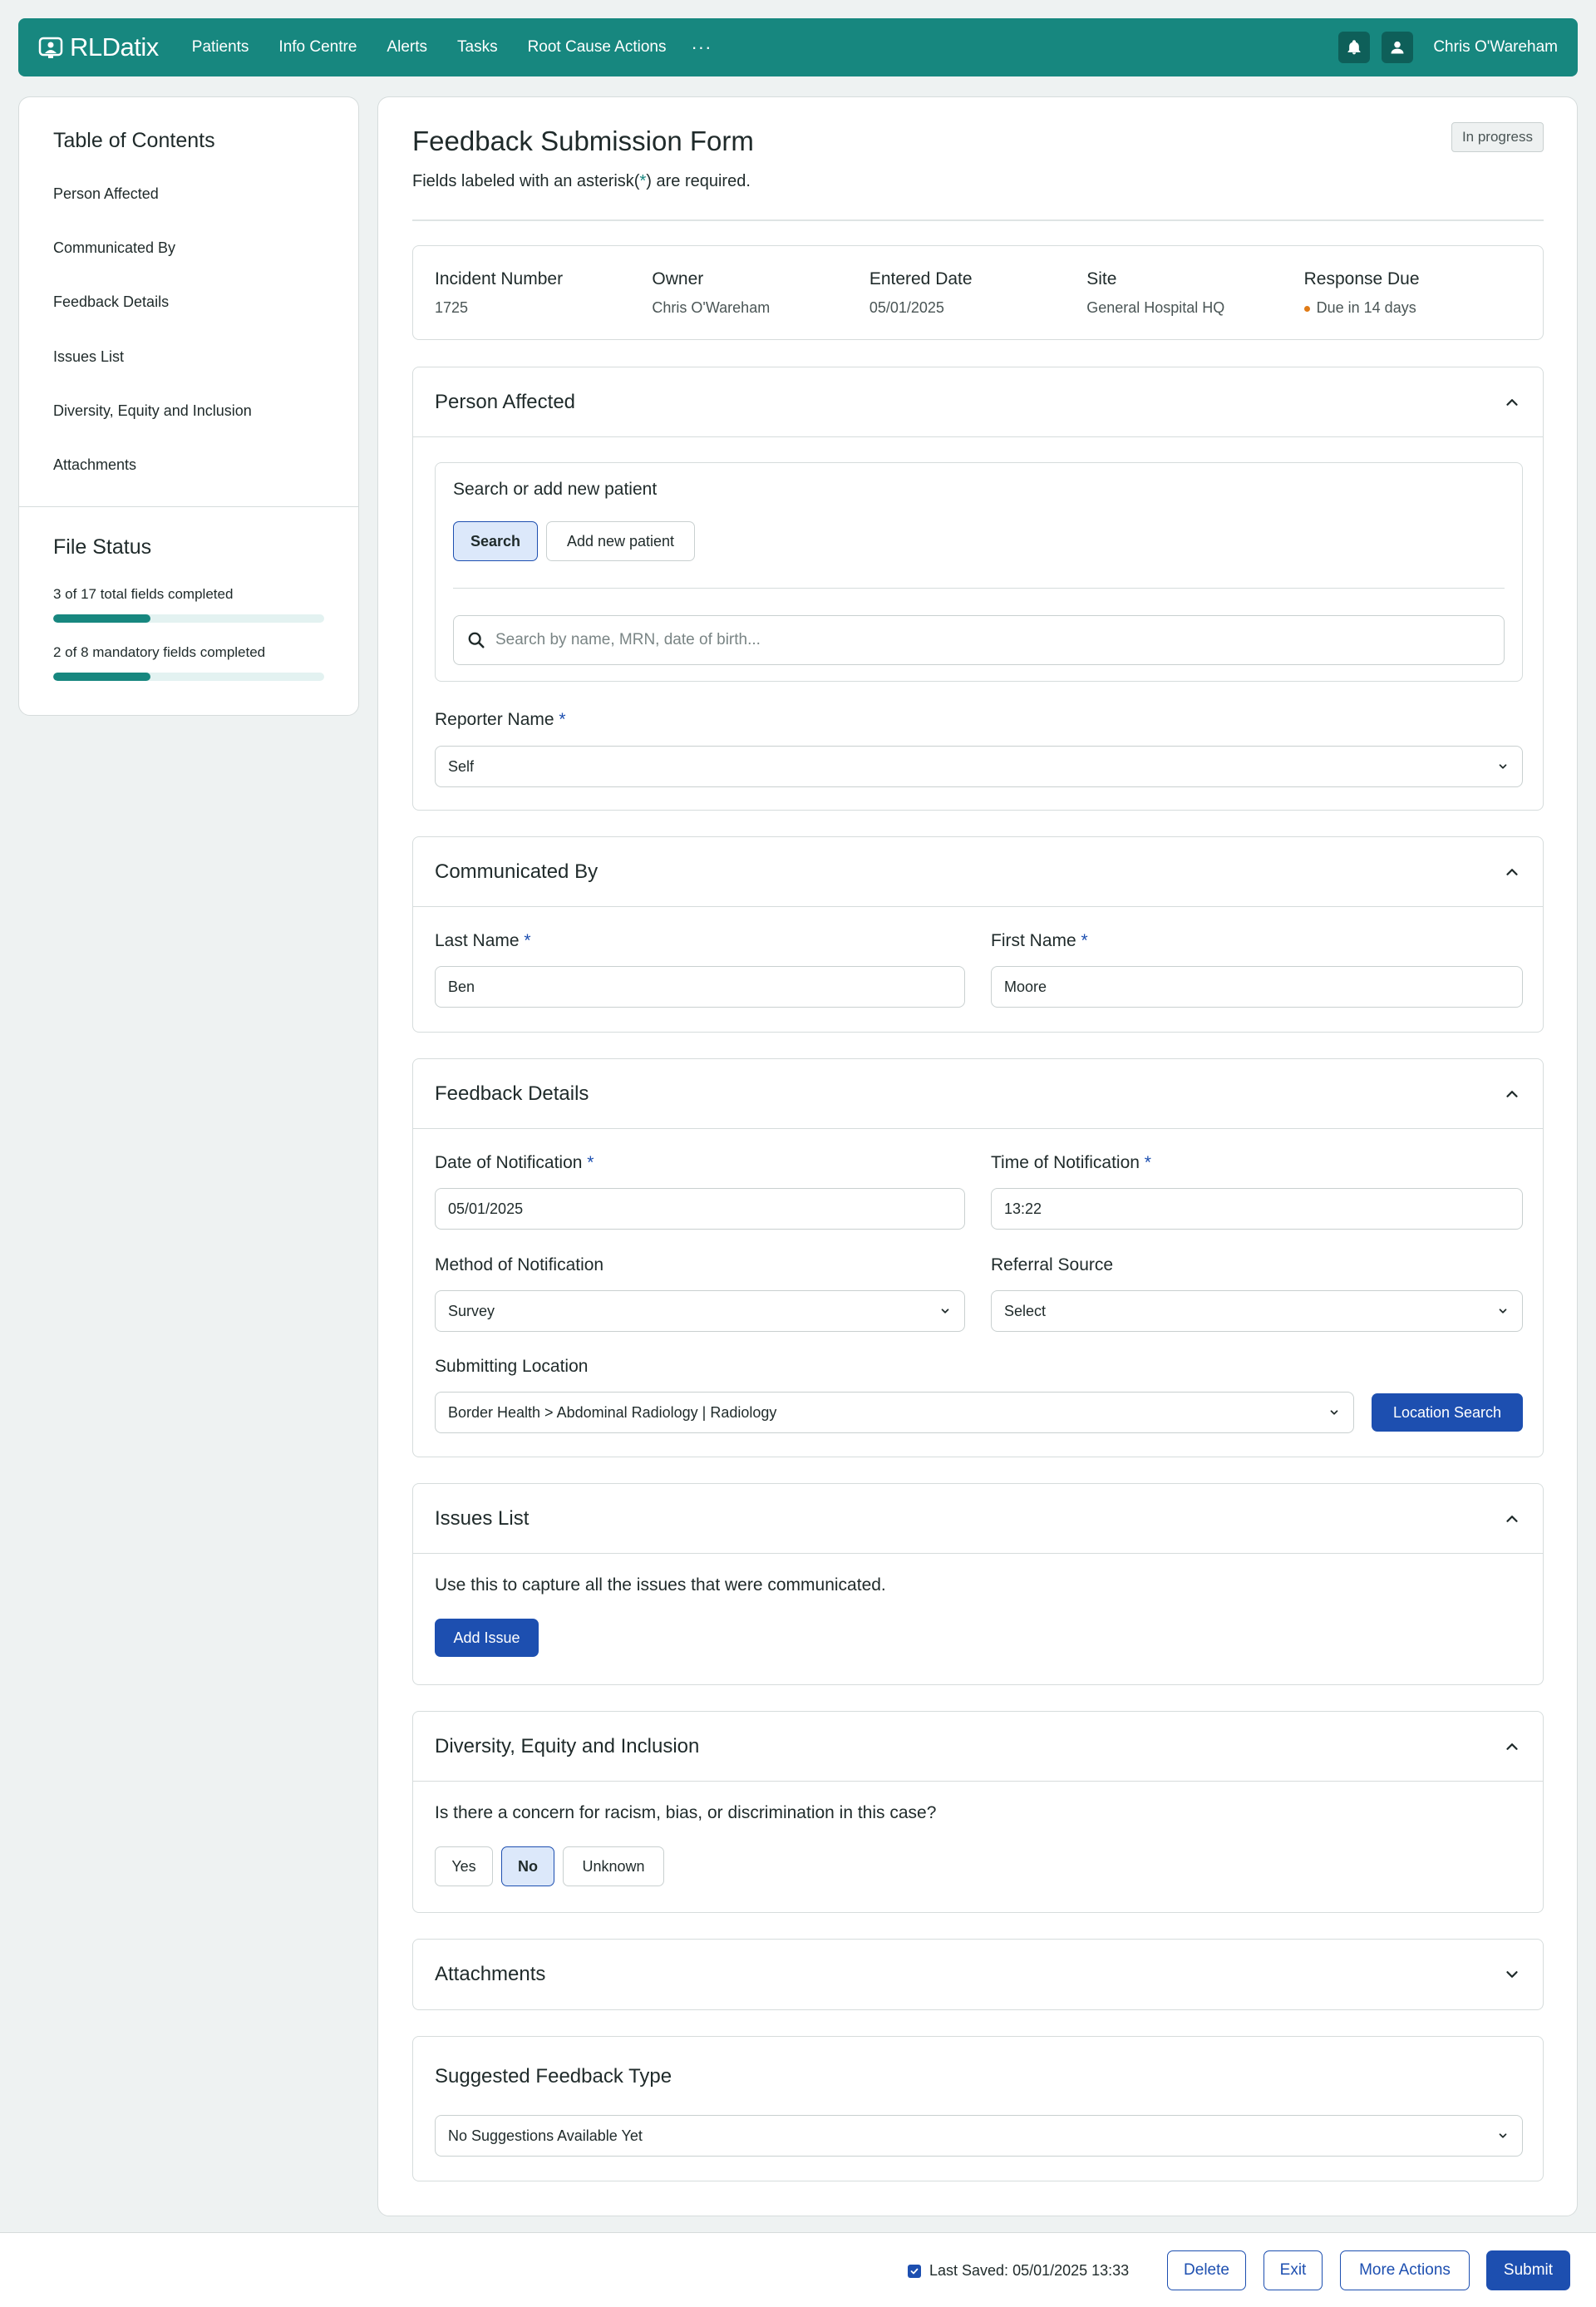  I want to click on owner-value: Chris O'Wareham, so click(711, 307).